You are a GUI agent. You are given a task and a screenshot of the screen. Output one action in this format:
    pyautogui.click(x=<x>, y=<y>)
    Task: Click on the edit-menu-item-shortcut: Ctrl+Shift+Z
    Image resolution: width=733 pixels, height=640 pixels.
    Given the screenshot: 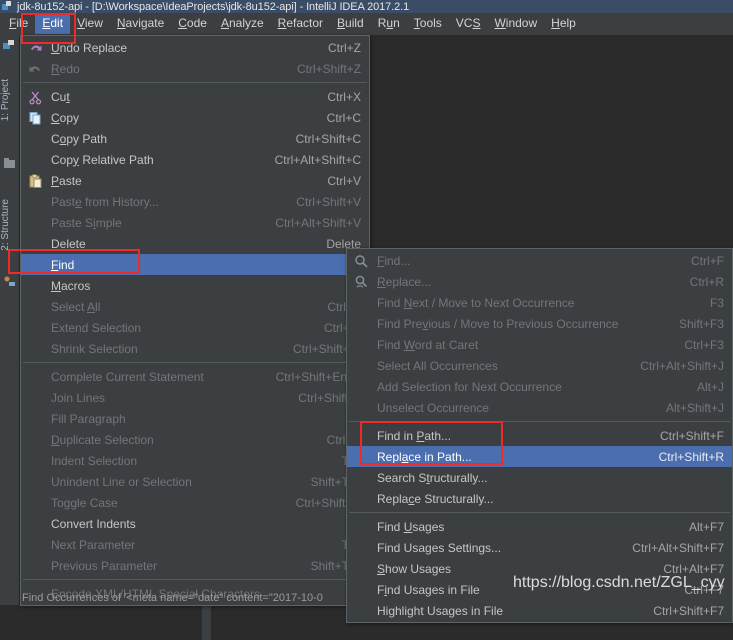 What is the action you would take?
    pyautogui.click(x=328, y=68)
    